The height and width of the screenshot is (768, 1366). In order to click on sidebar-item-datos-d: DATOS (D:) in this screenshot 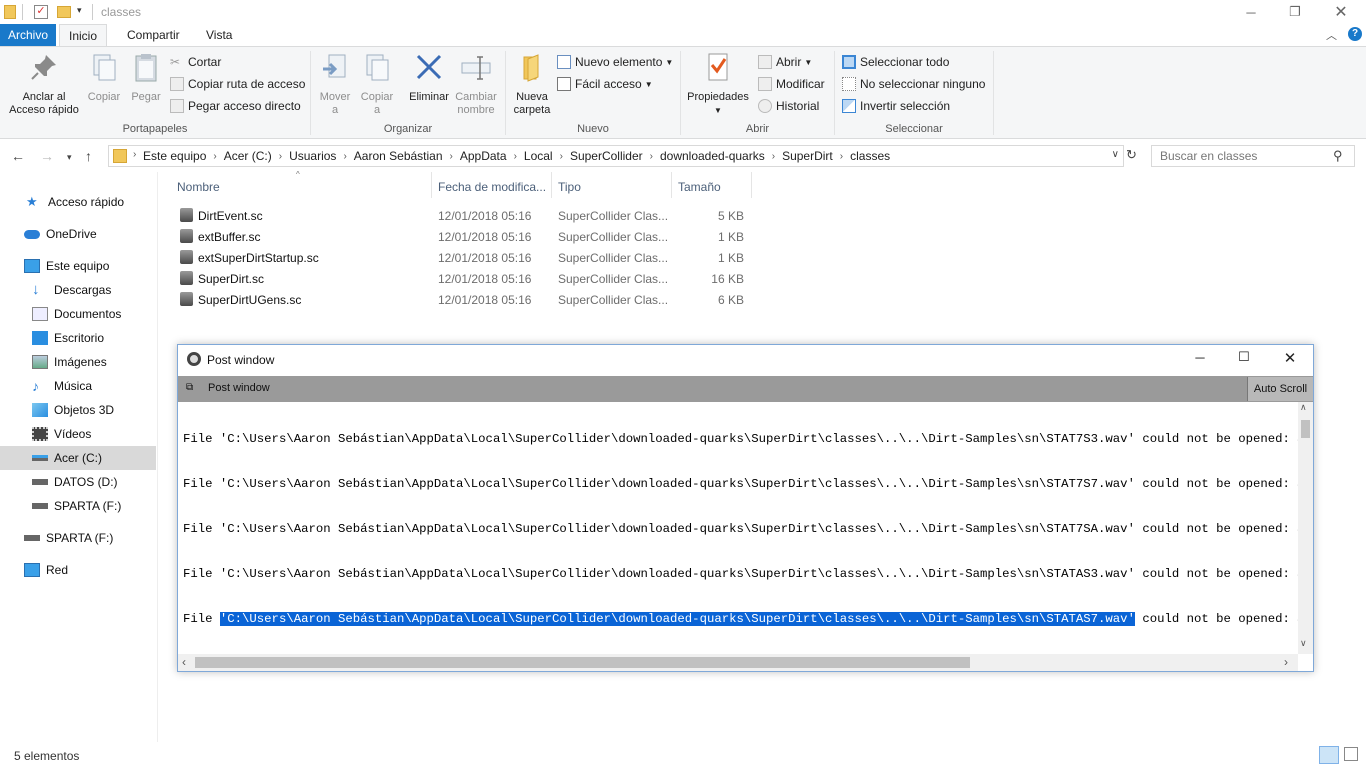, I will do `click(78, 482)`.